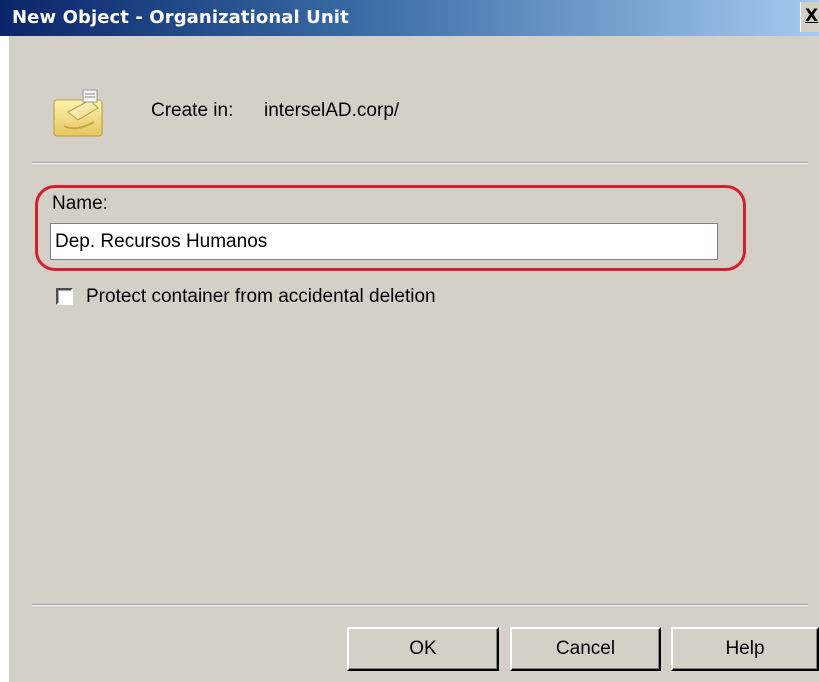  I want to click on cancel-button: Cancel, so click(585, 649).